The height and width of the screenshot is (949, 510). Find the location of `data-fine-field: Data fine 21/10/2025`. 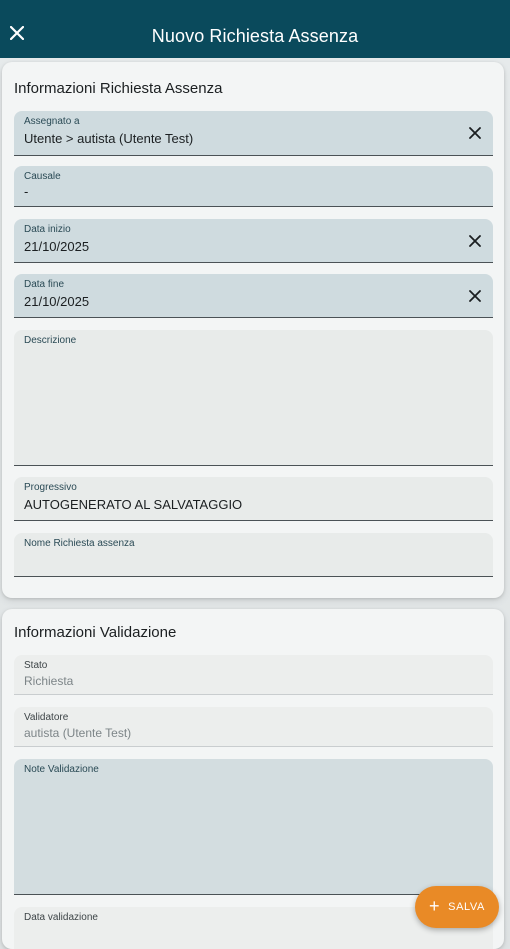

data-fine-field: Data fine 21/10/2025 is located at coordinates (253, 296).